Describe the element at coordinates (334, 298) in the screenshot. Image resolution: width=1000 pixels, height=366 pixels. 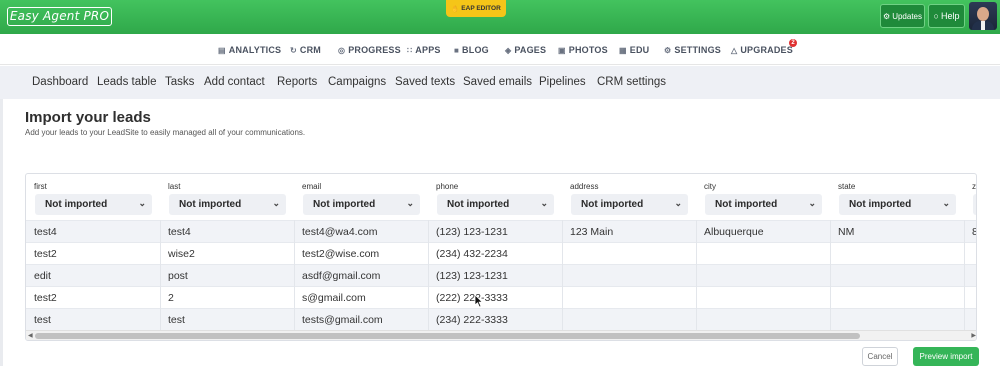
I see `table-cell: s@gmail.com` at that location.